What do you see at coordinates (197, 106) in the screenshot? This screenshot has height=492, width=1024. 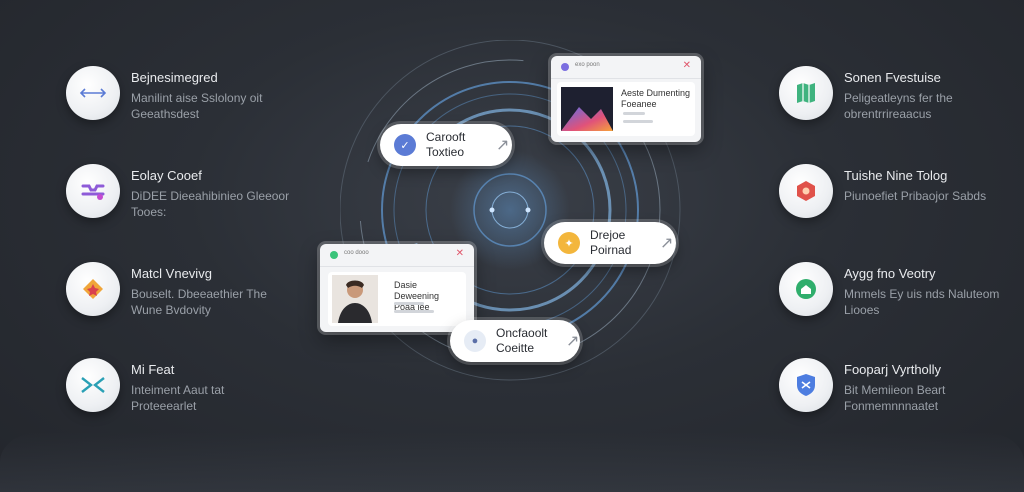 I see `feature-desc: Manilint aise Sslolony oit Geeathsdest` at bounding box center [197, 106].